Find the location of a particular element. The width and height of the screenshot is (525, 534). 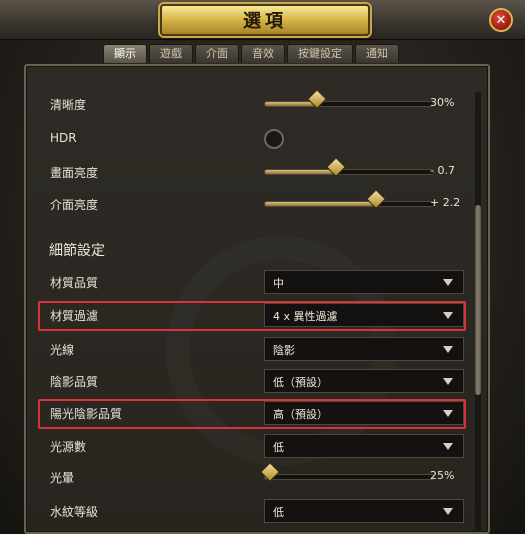

setting-label: 清晰度 is located at coordinates (68, 105).